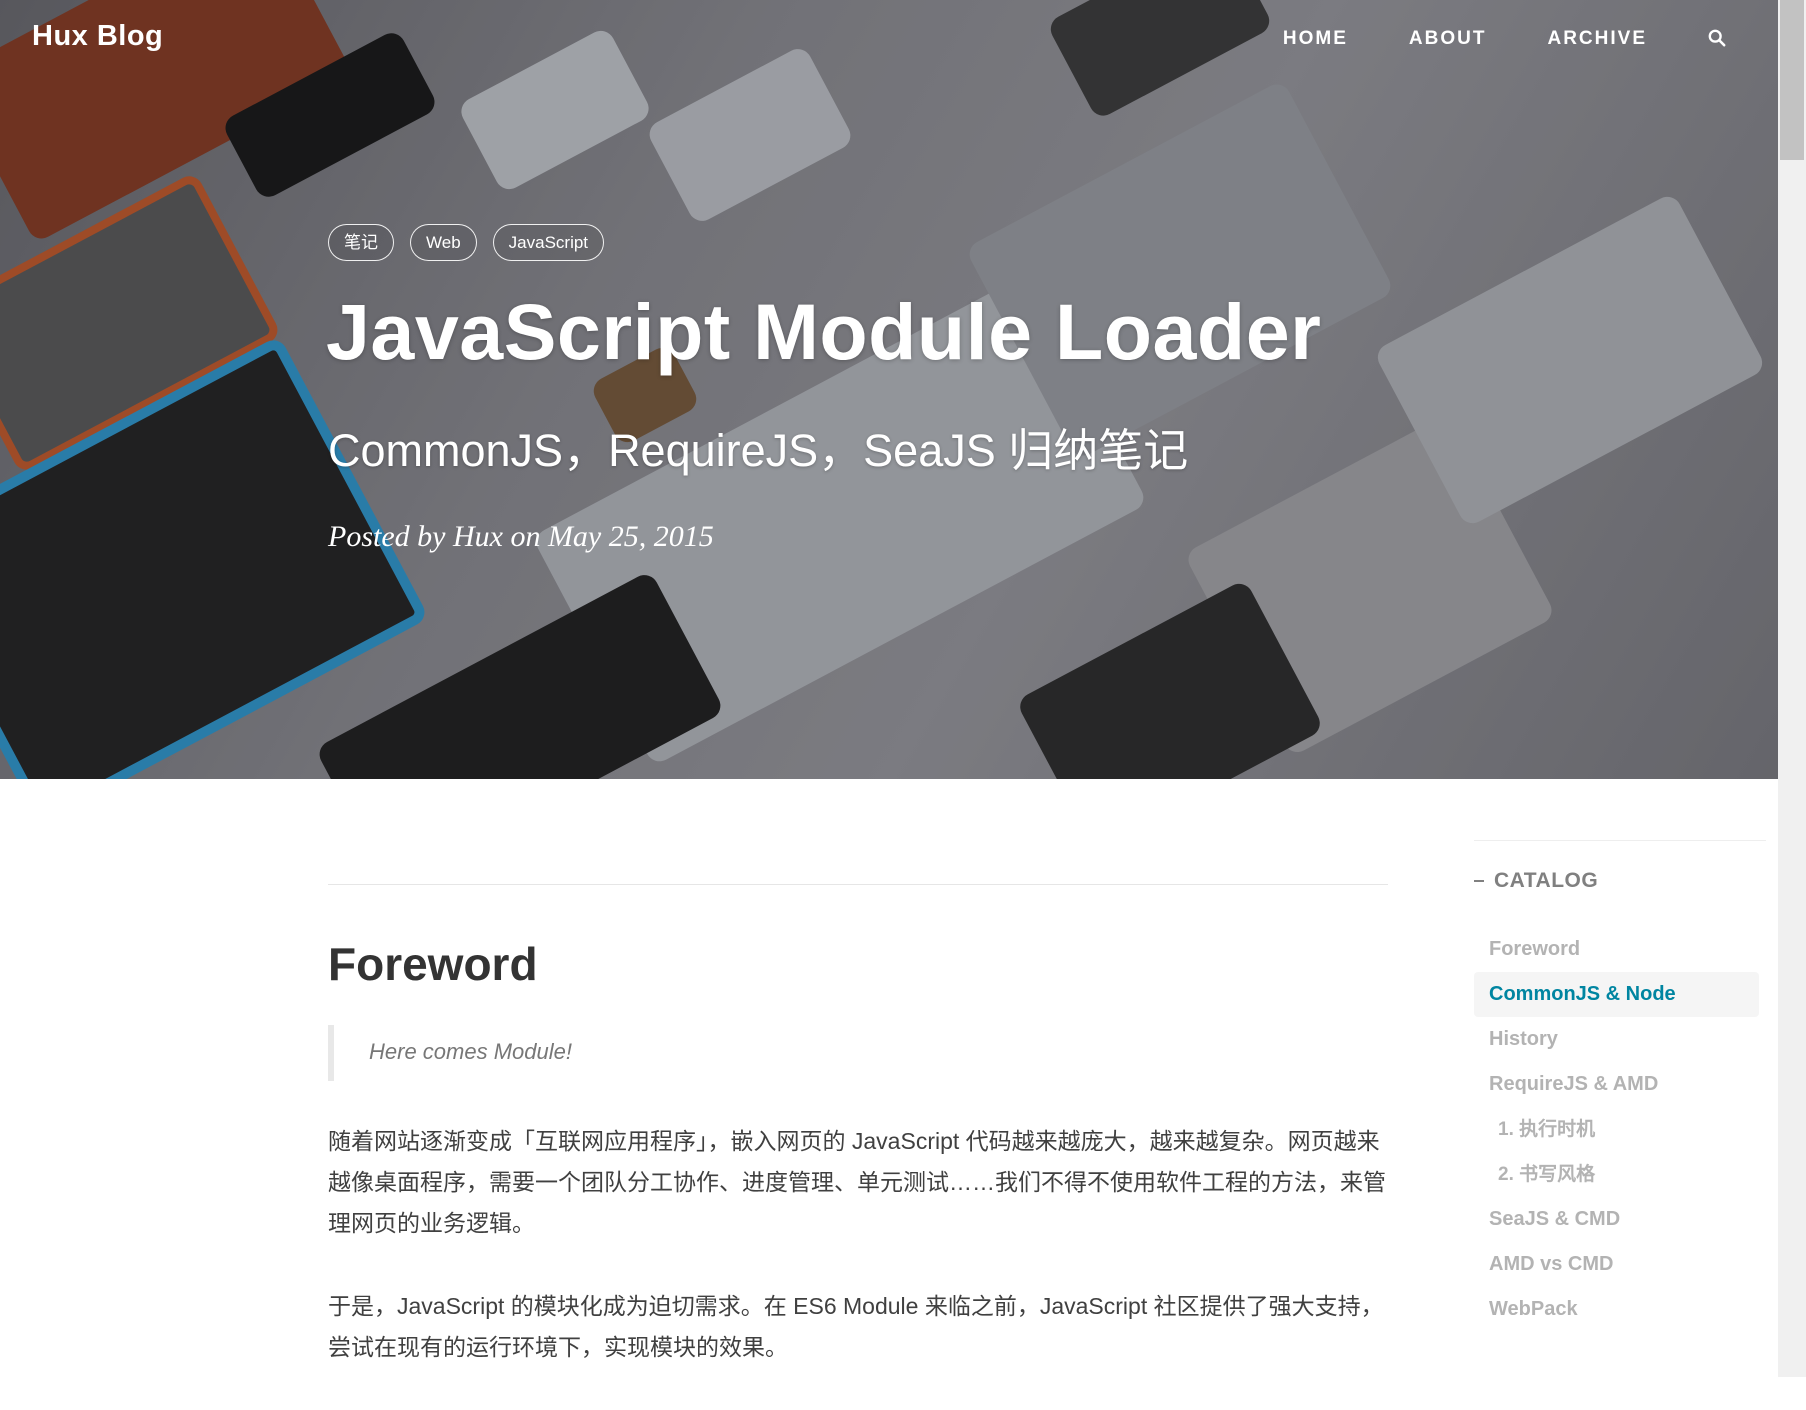 The image size is (1806, 1410). What do you see at coordinates (1620, 949) in the screenshot?
I see `catalog-item-foreword: Foreword` at bounding box center [1620, 949].